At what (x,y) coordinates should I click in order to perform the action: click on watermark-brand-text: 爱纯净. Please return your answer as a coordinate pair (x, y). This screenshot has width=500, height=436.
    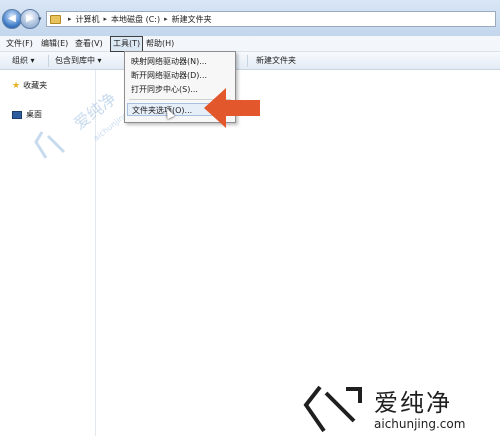
    Looking at the image, I should click on (413, 403).